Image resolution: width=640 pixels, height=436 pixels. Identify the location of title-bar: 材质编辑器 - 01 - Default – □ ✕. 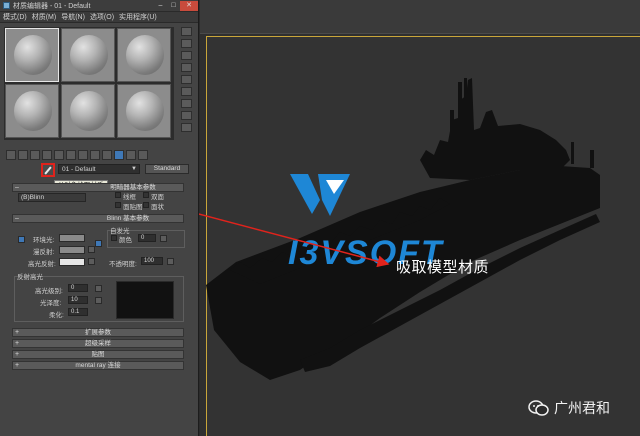
(99, 6).